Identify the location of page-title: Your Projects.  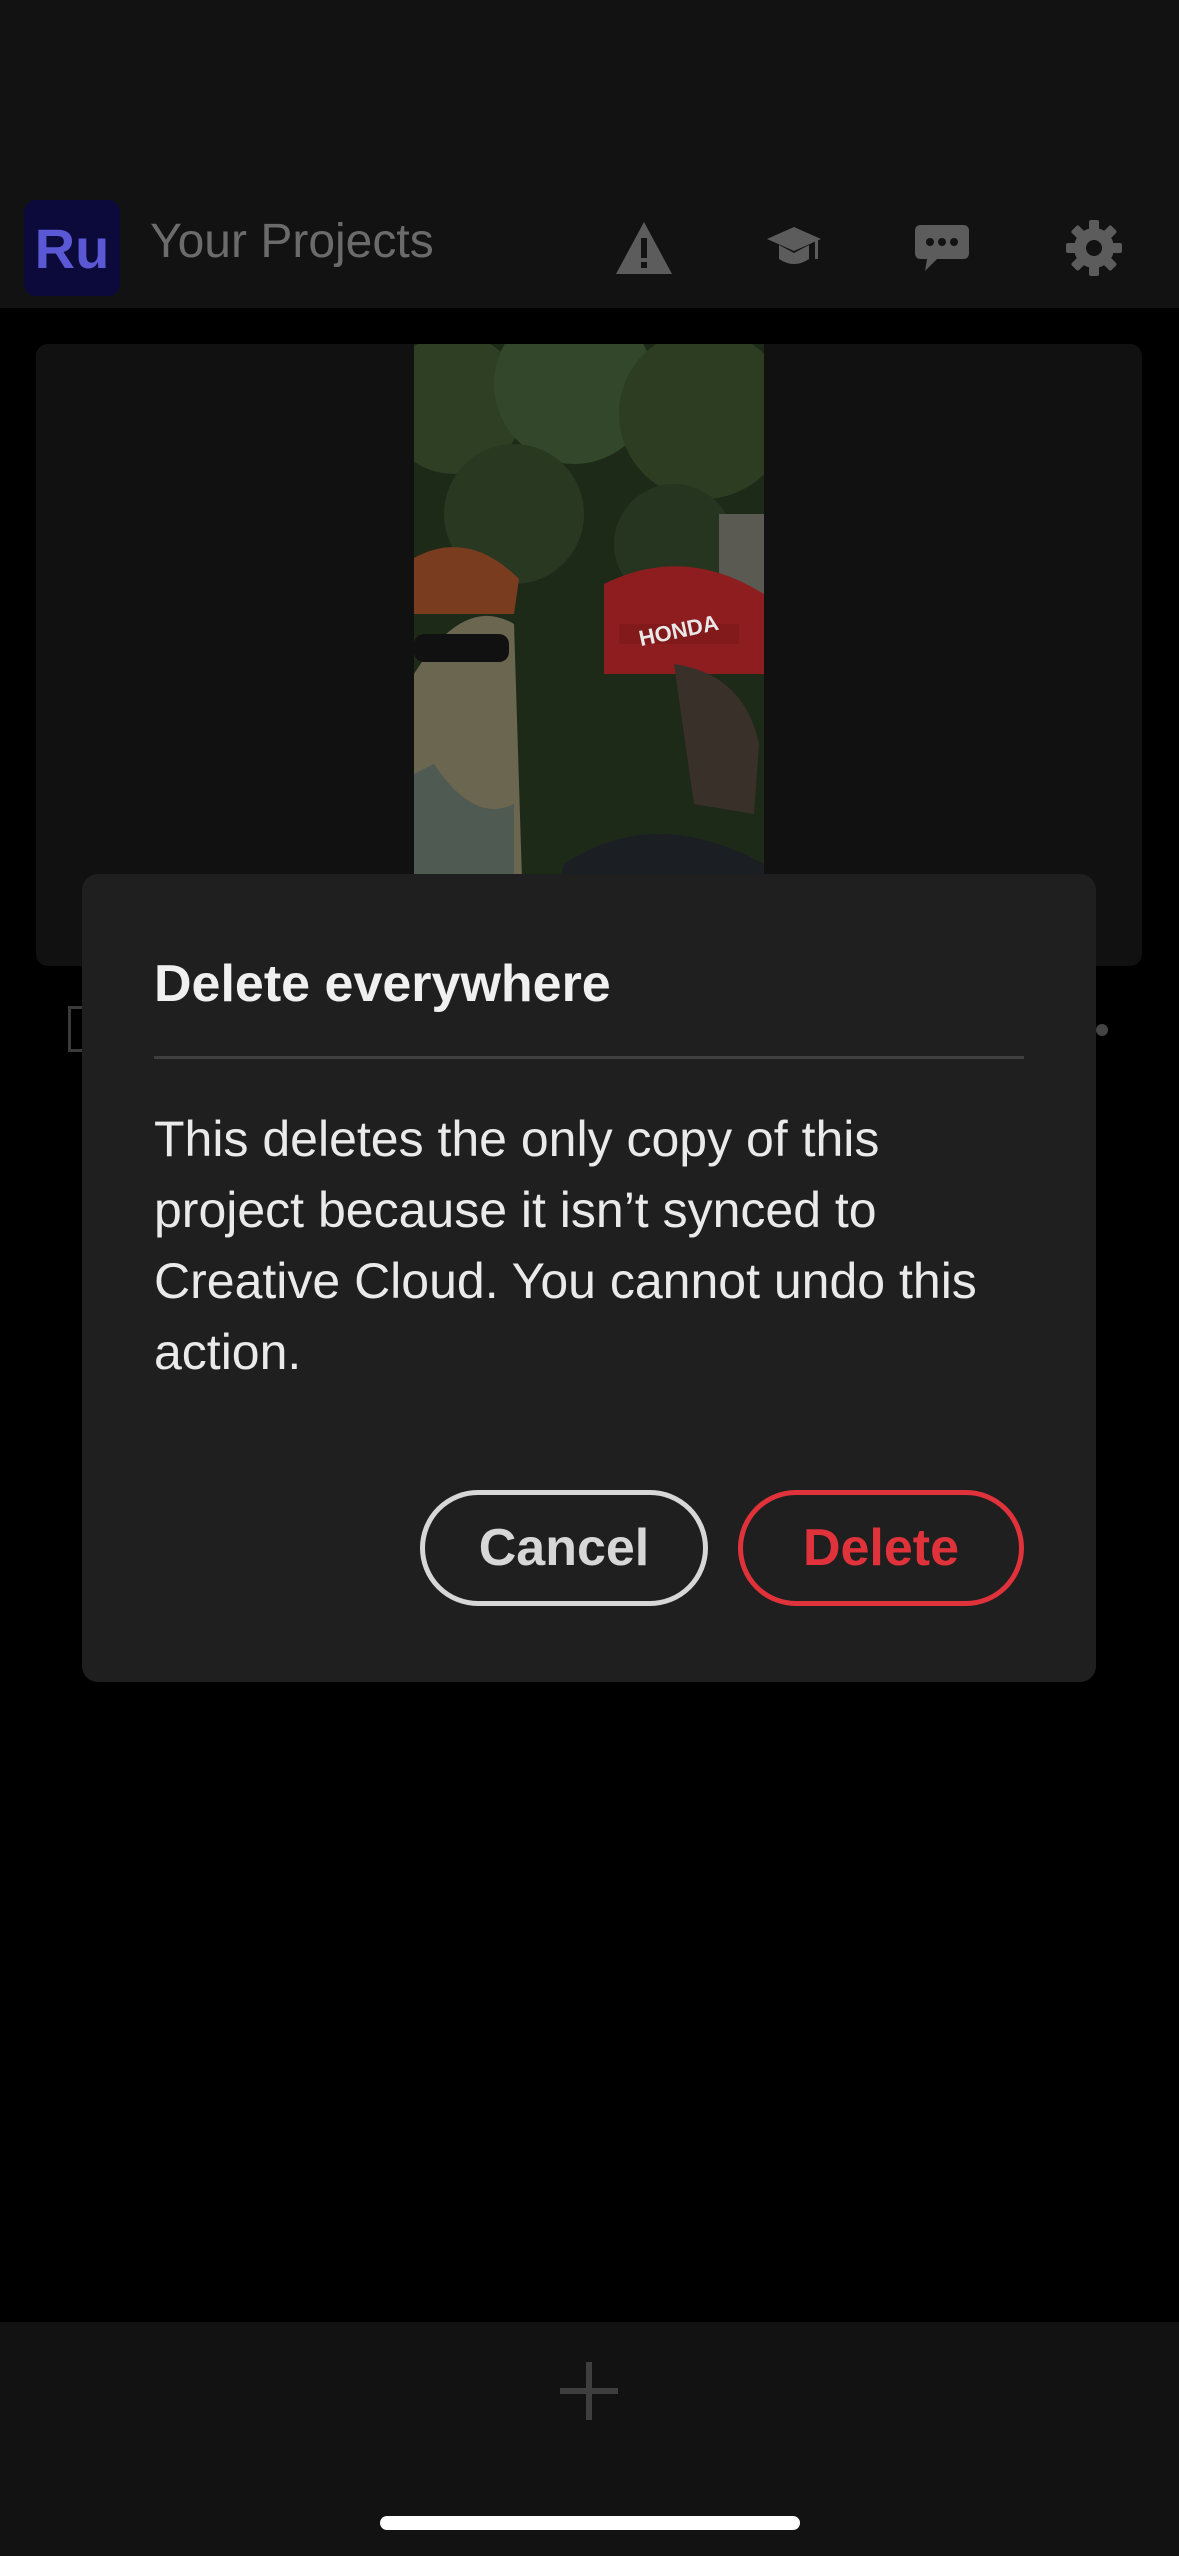
(292, 241).